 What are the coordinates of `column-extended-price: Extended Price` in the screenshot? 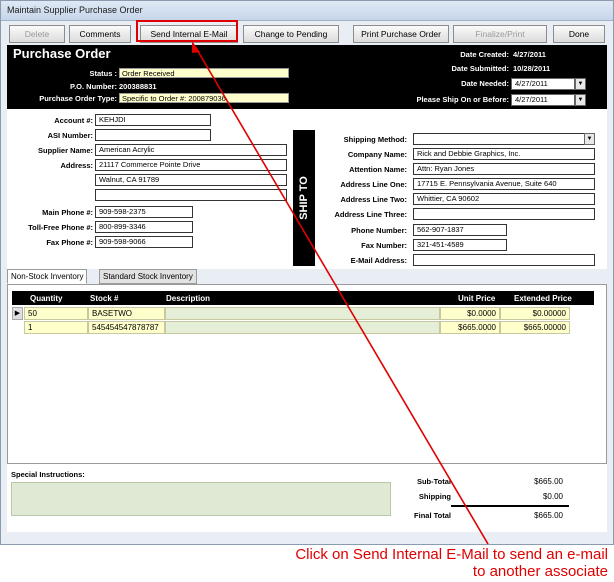 It's located at (543, 298).